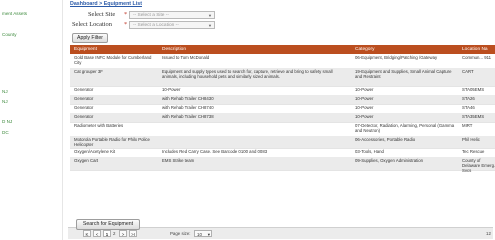  I want to click on column-header-category: Category, so click(364, 49).